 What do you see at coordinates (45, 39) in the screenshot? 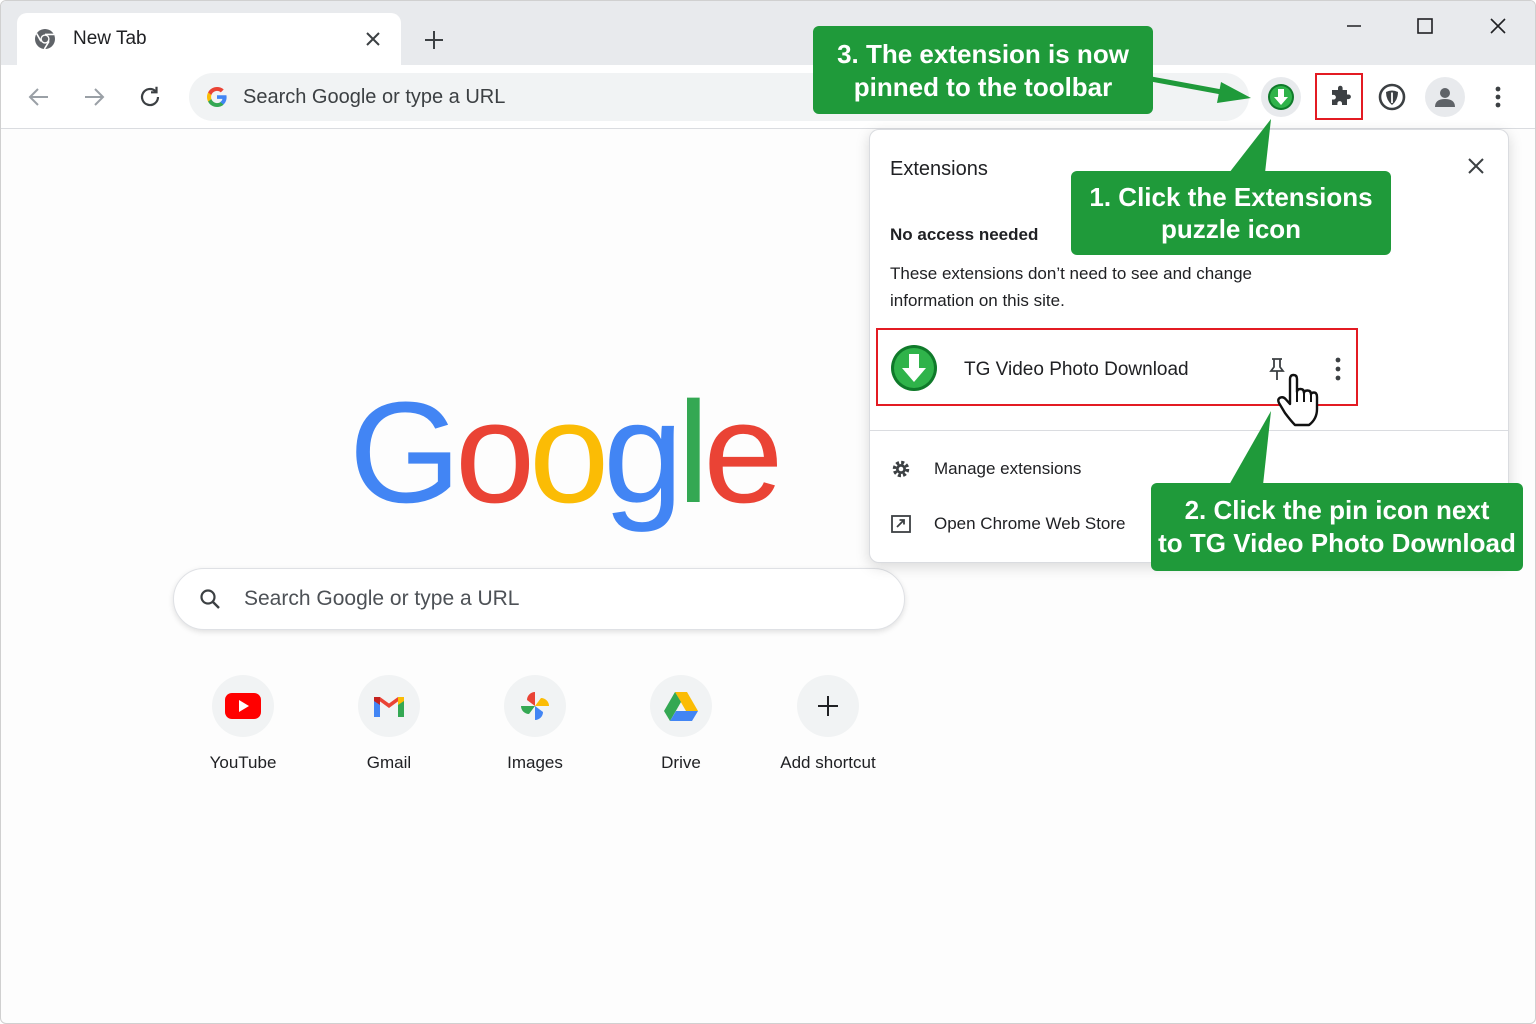
I see `chrome-icon` at bounding box center [45, 39].